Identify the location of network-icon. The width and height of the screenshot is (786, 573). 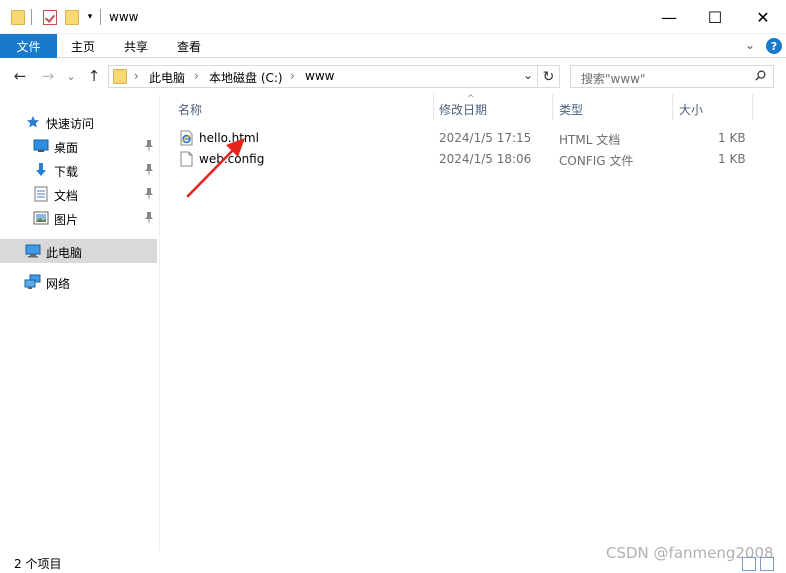
(32, 281).